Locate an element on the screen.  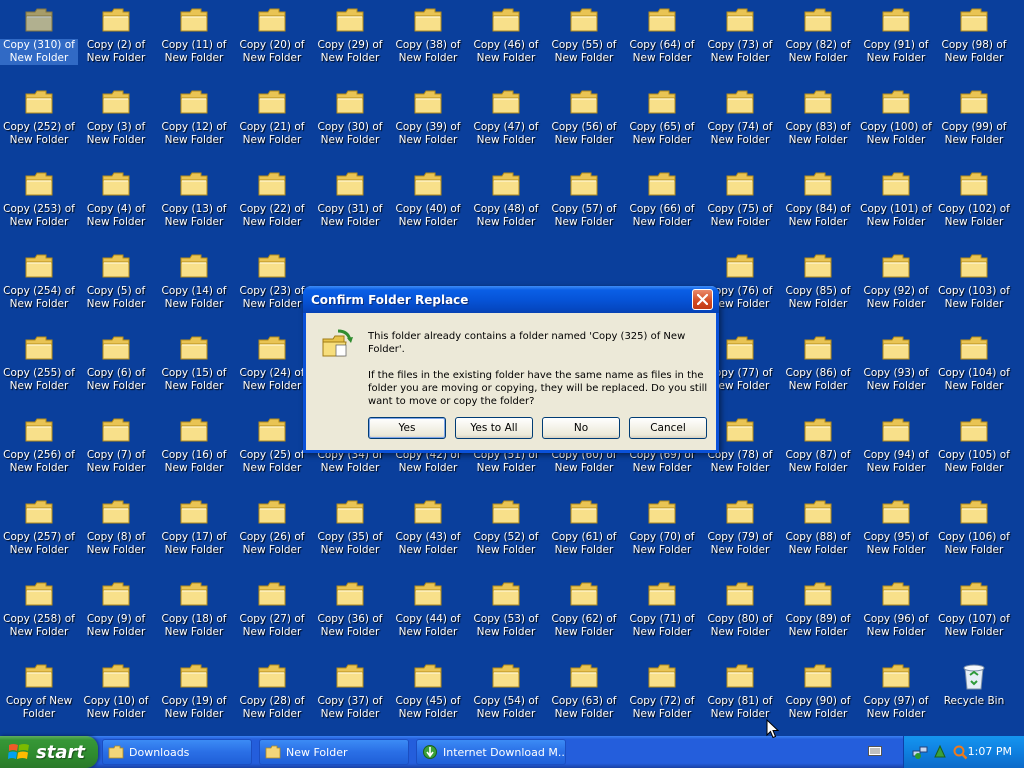
desktop-folder-item: Copy (54) of New Folder is located at coordinates (506, 696).